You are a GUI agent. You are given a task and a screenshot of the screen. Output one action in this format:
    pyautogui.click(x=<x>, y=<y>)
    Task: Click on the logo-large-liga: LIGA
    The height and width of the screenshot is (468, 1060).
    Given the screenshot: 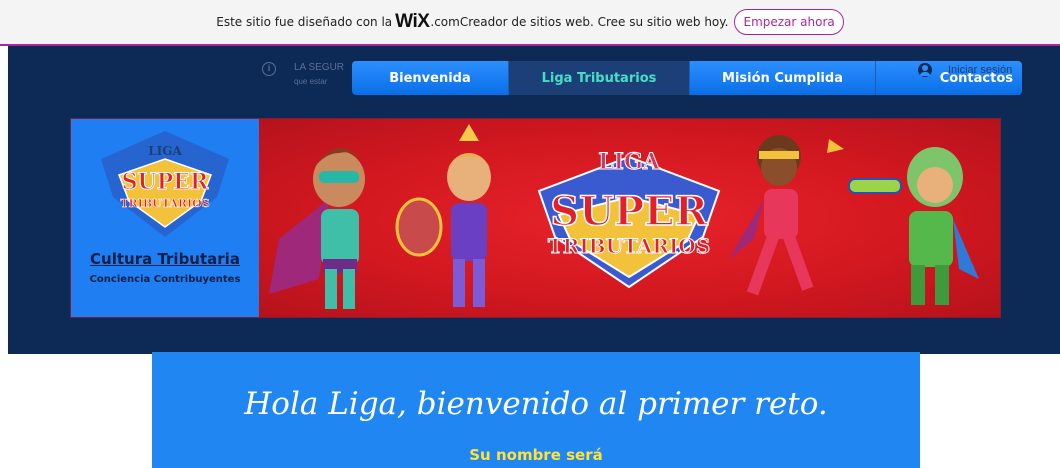 What is the action you would take?
    pyautogui.click(x=629, y=162)
    